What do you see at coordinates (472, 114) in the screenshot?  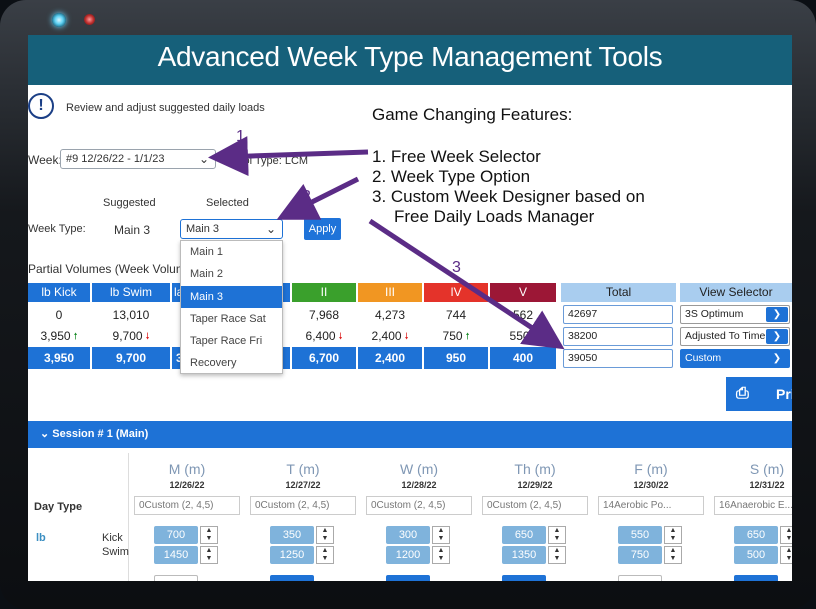 I see `feature-heading: Game Changing Features:` at bounding box center [472, 114].